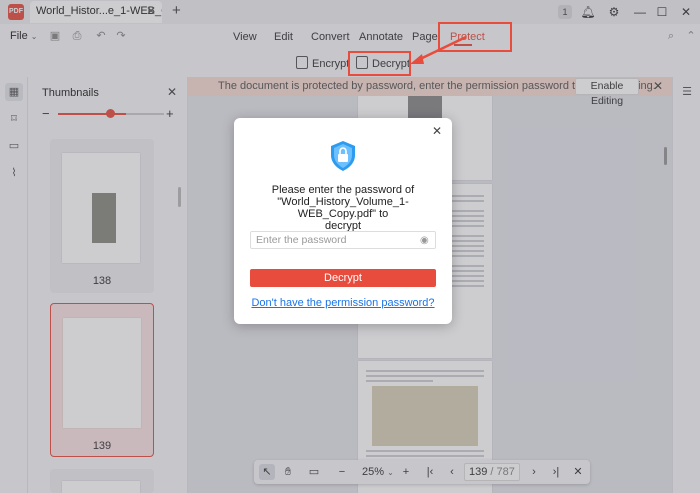 The width and height of the screenshot is (700, 493). What do you see at coordinates (343, 156) in the screenshot?
I see `shield-lock-icon` at bounding box center [343, 156].